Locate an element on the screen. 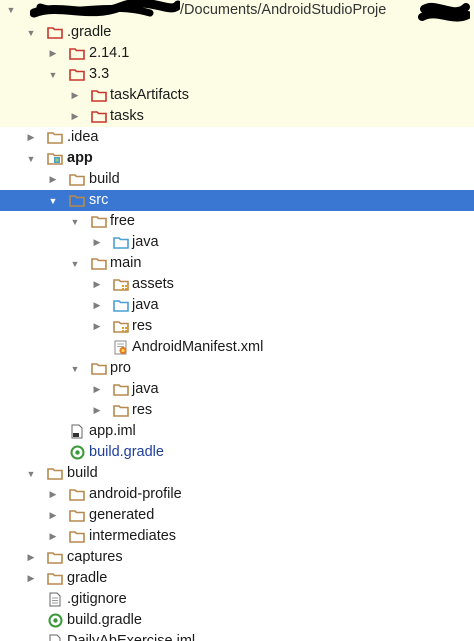 This screenshot has height=641, width=474. tree-row-label: build is located at coordinates (82, 473).